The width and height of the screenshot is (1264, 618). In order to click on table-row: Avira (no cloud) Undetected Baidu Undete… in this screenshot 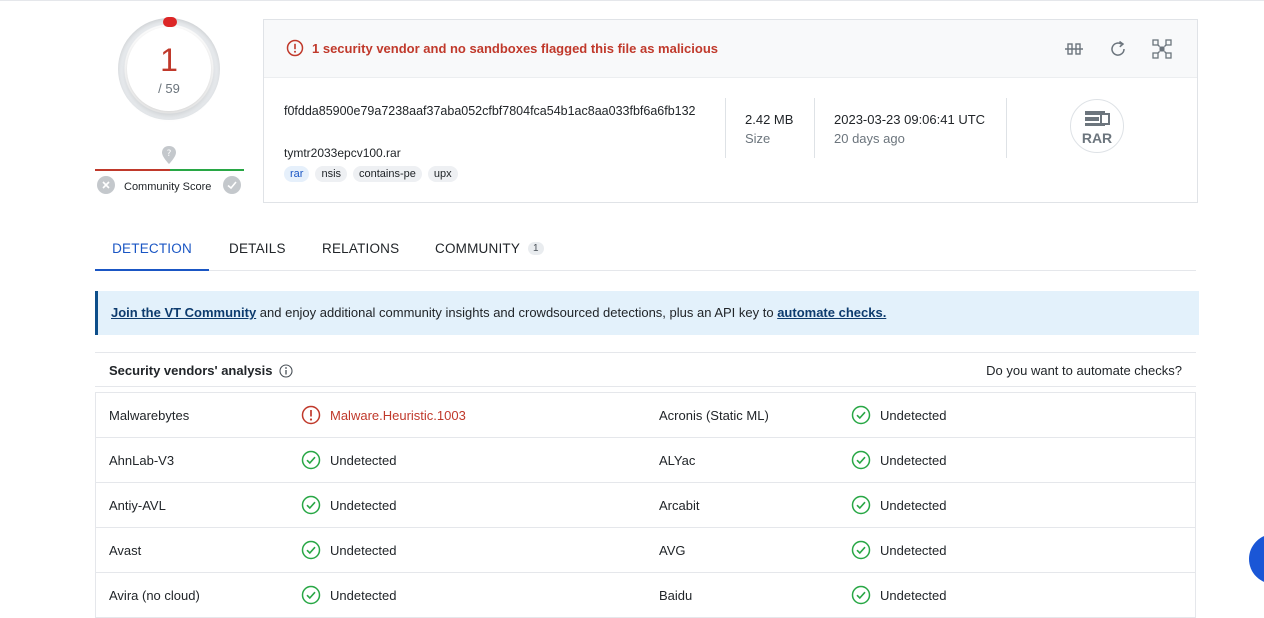, I will do `click(645, 595)`.